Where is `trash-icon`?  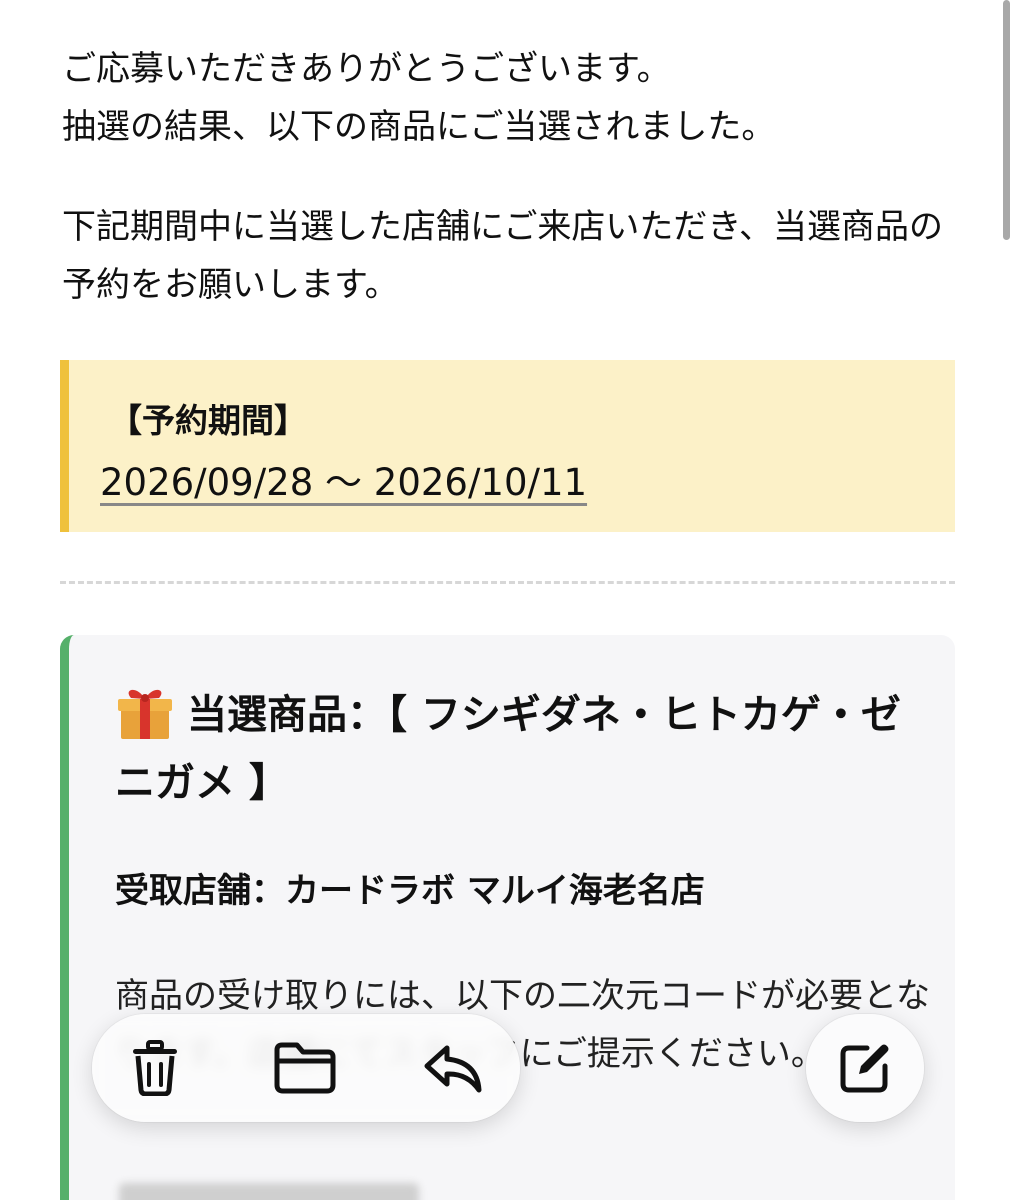 trash-icon is located at coordinates (155, 1068).